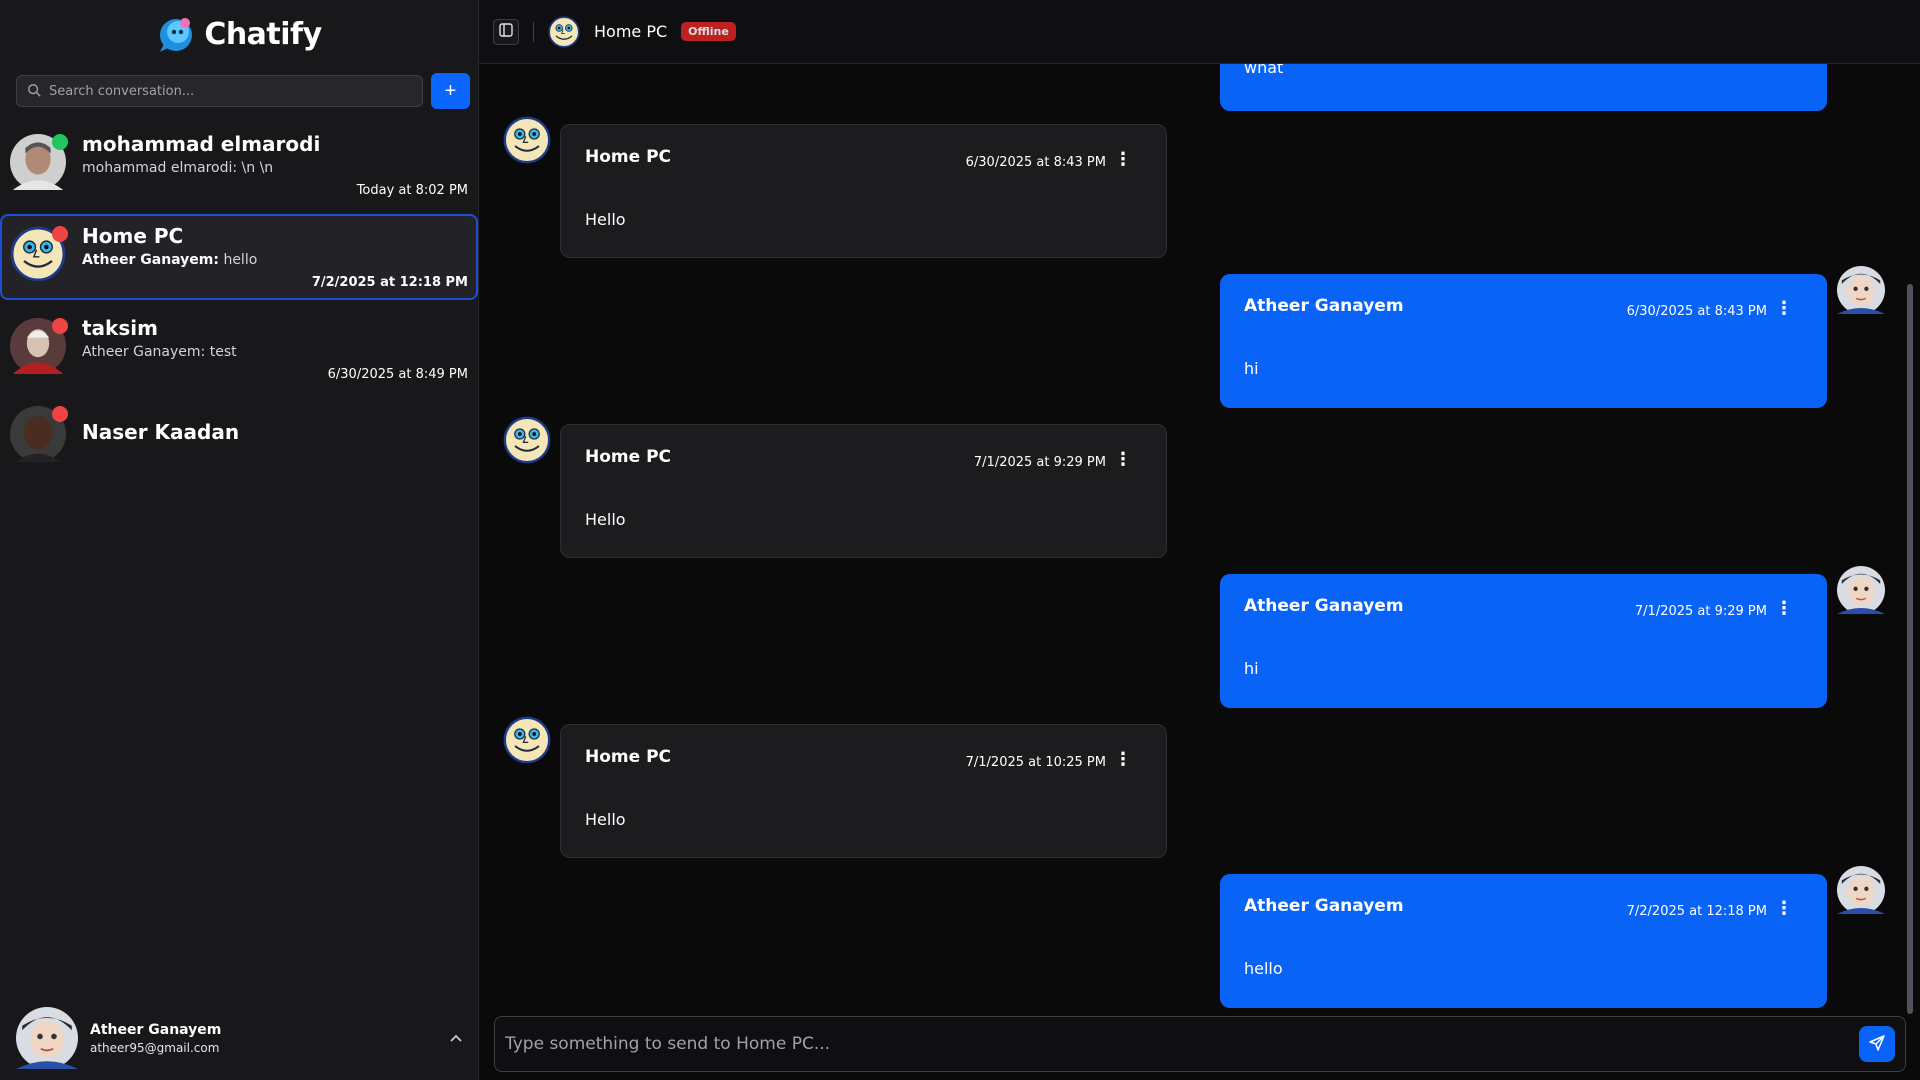 This screenshot has width=1920, height=1080. Describe the element at coordinates (533, 31) in the screenshot. I see `header-divider` at that location.